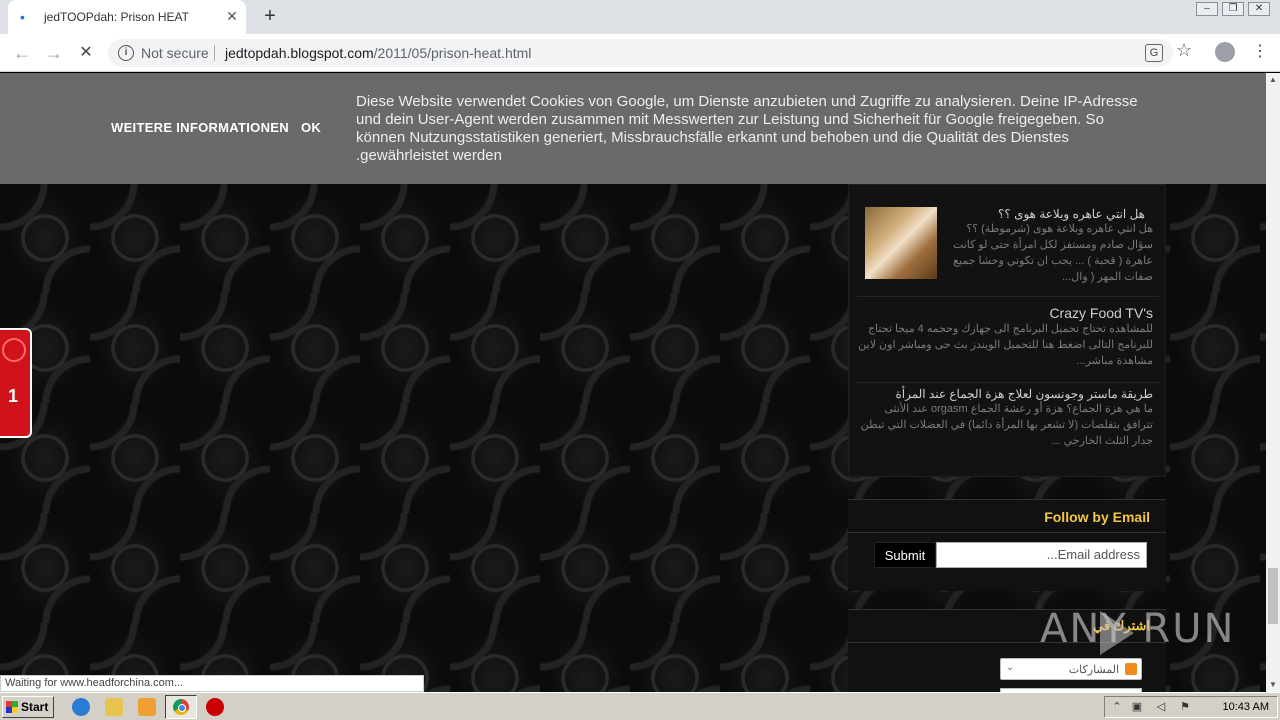 This screenshot has width=1280, height=720. Describe the element at coordinates (1010, 667) in the screenshot. I see `chevron-down-icon: ⌄` at that location.